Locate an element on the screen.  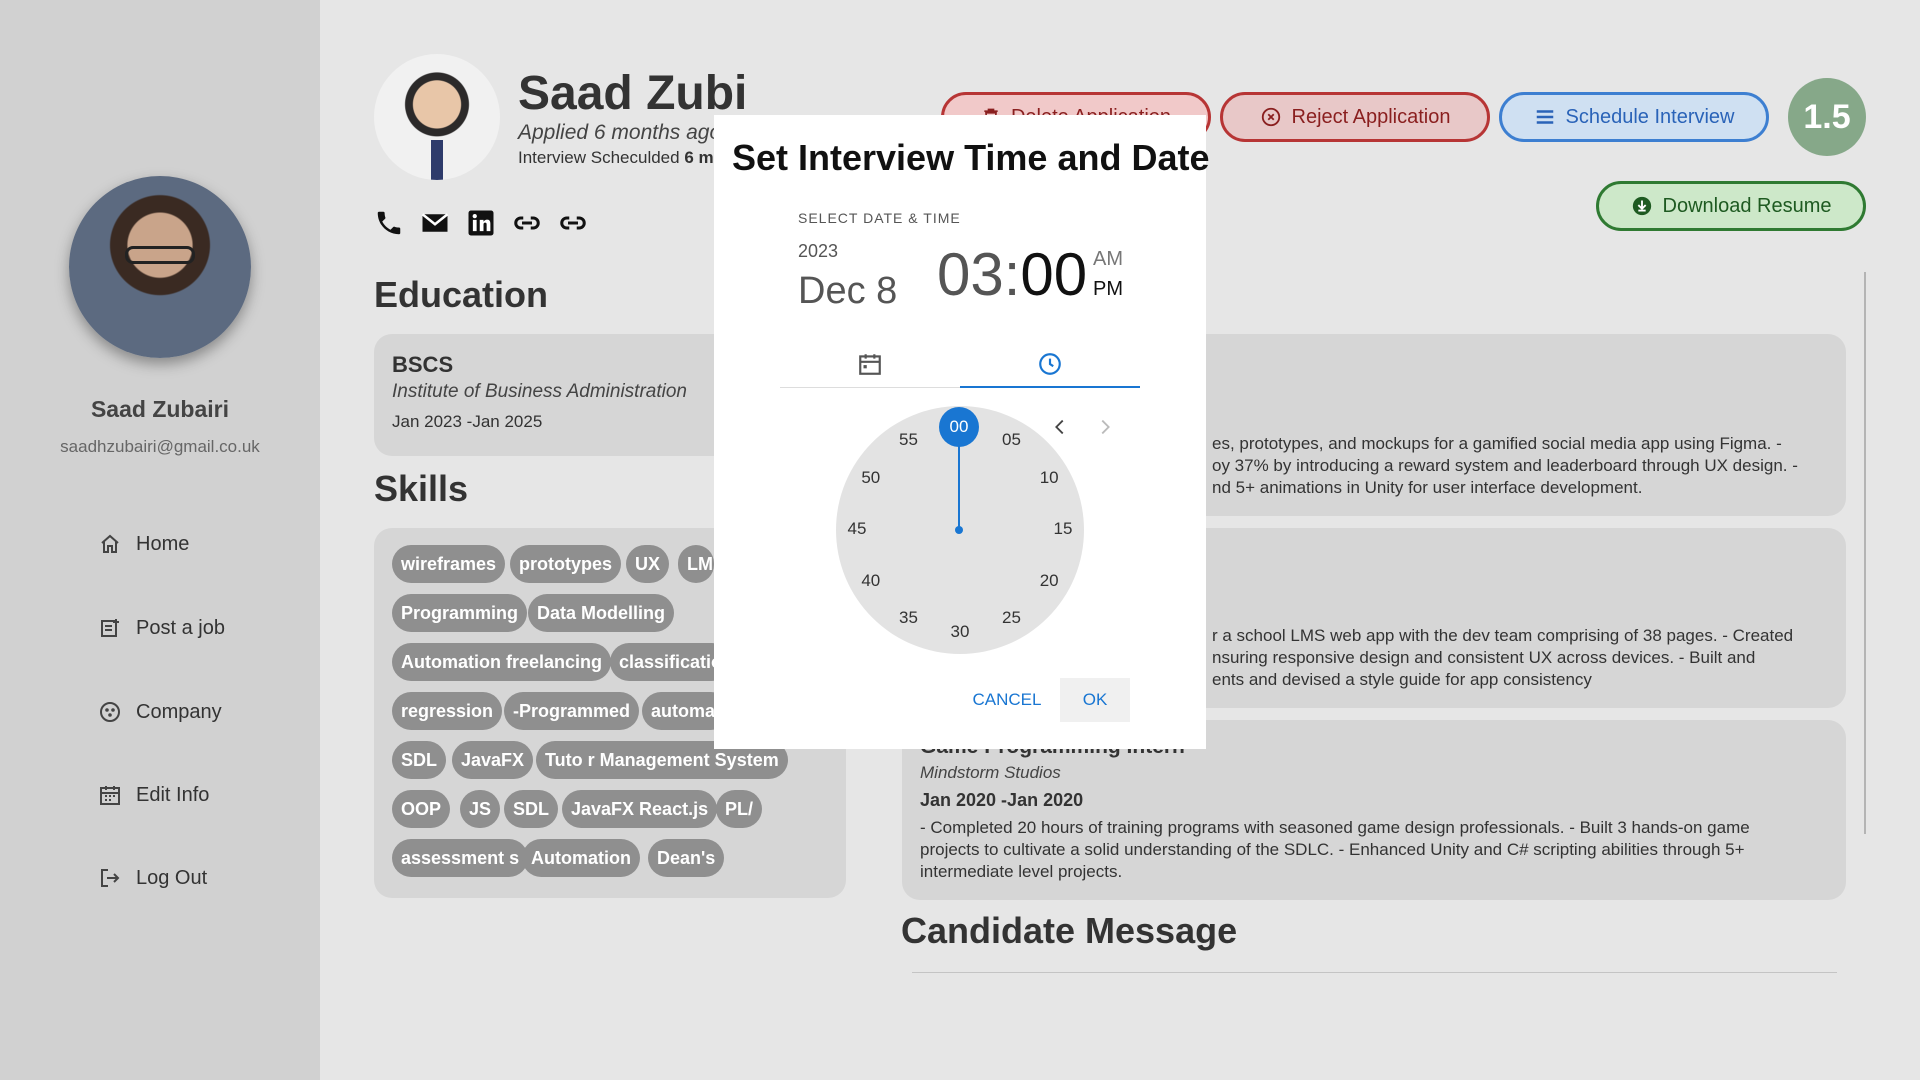
phone-icon is located at coordinates (389, 223).